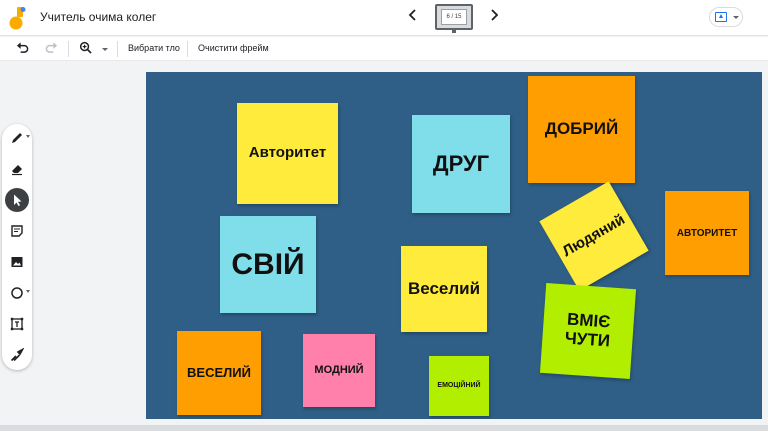  Describe the element at coordinates (384, 428) in the screenshot. I see `horizontal-scrollbar` at that location.